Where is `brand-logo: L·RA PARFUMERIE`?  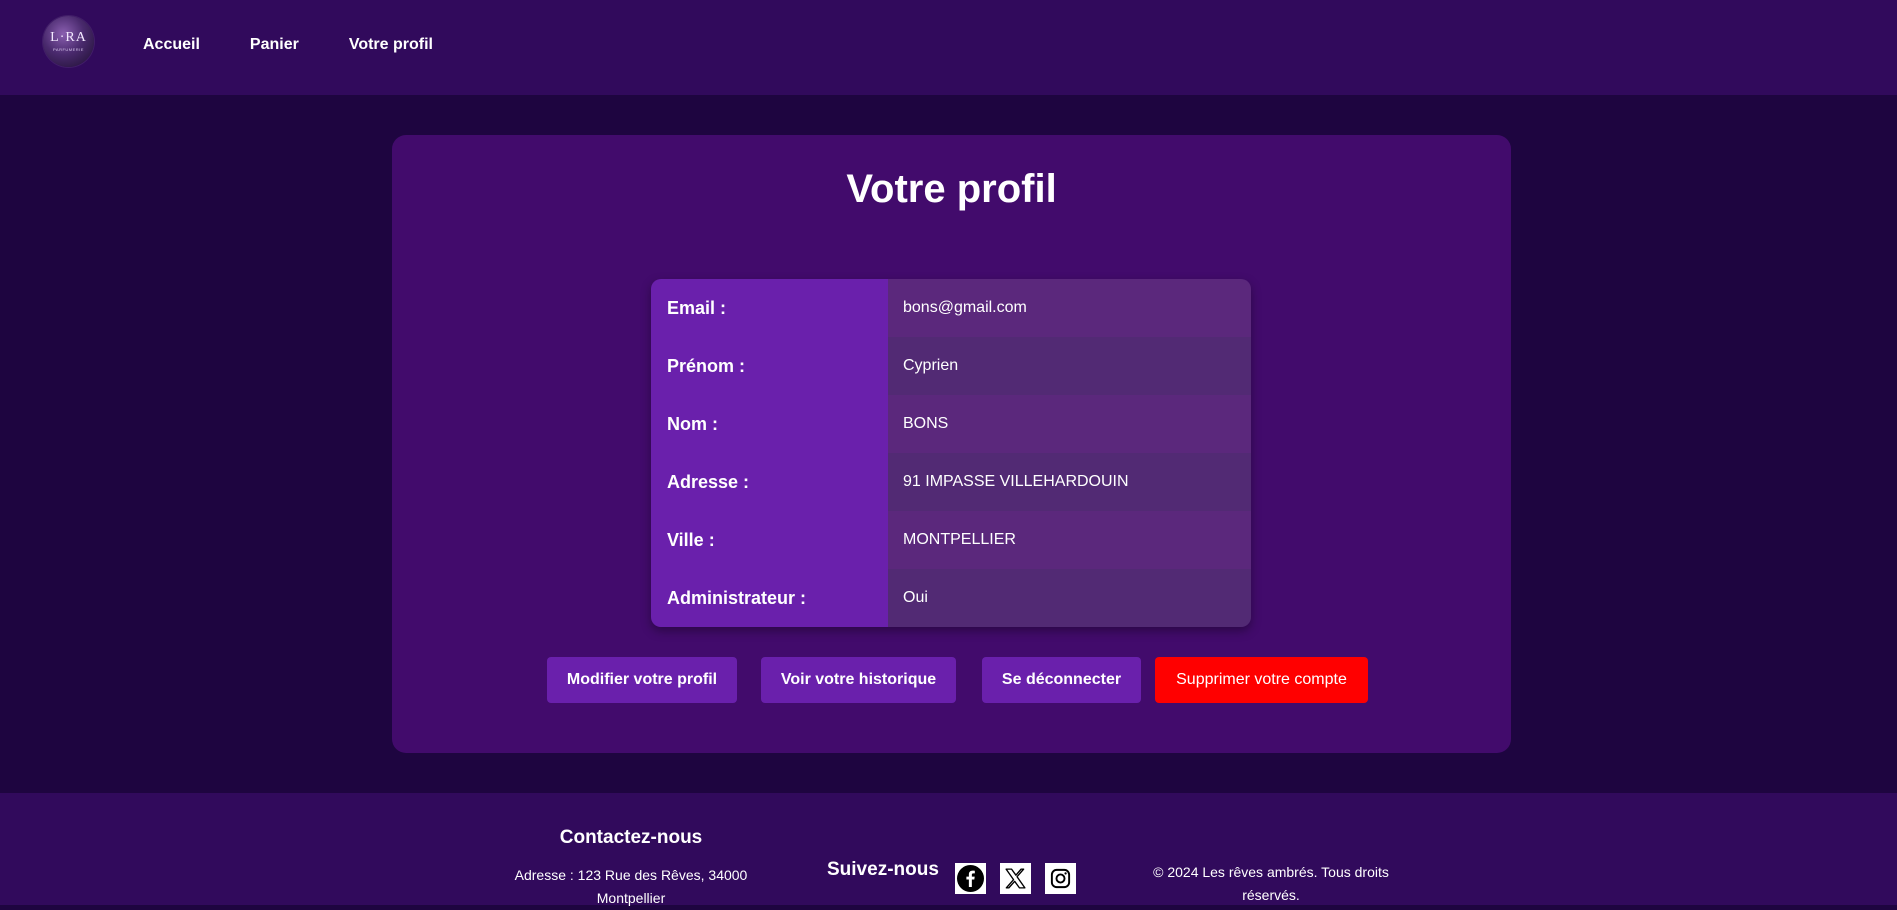
brand-logo: L·RA PARFUMERIE is located at coordinates (68, 41).